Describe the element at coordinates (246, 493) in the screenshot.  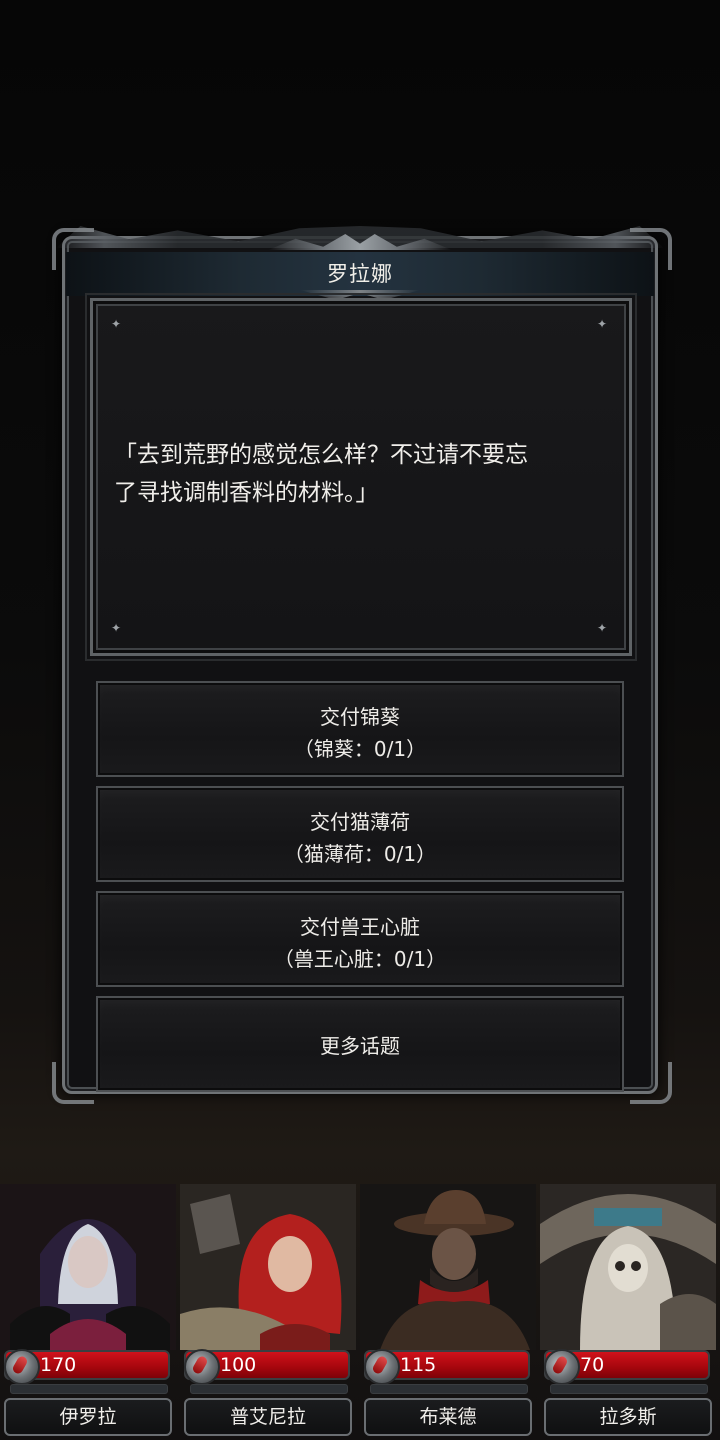
I see `speech-line: 了寻找调制香料的材料。」` at that location.